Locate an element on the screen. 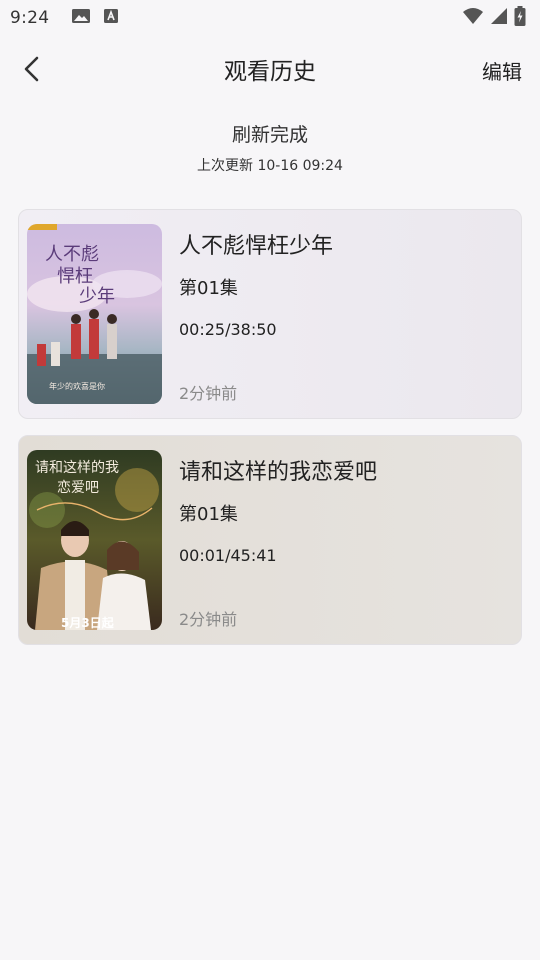 The image size is (540, 960). image-icon is located at coordinates (81, 18).